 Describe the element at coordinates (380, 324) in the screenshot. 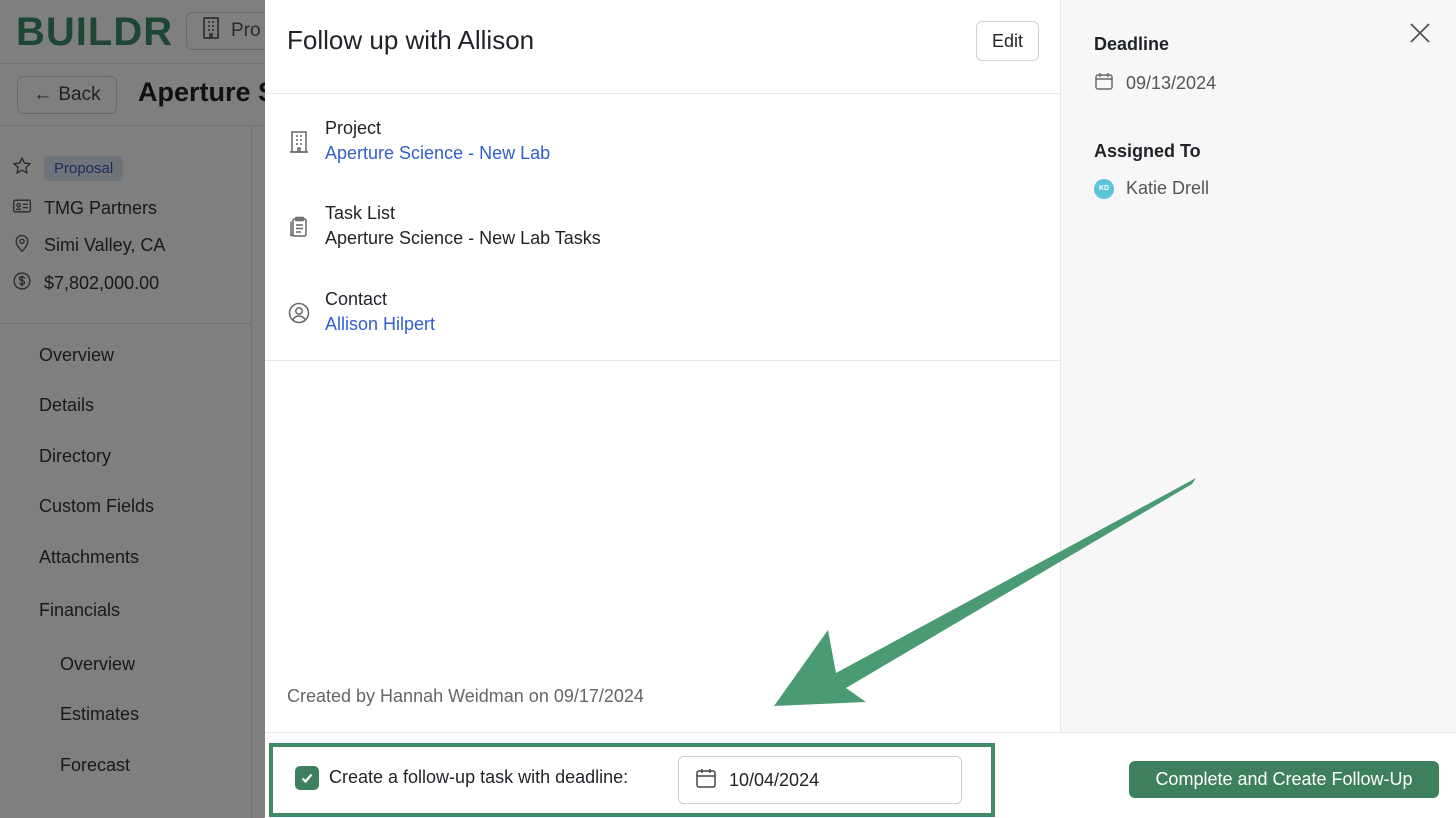

I see `contact-link: Allison Hilpert` at that location.